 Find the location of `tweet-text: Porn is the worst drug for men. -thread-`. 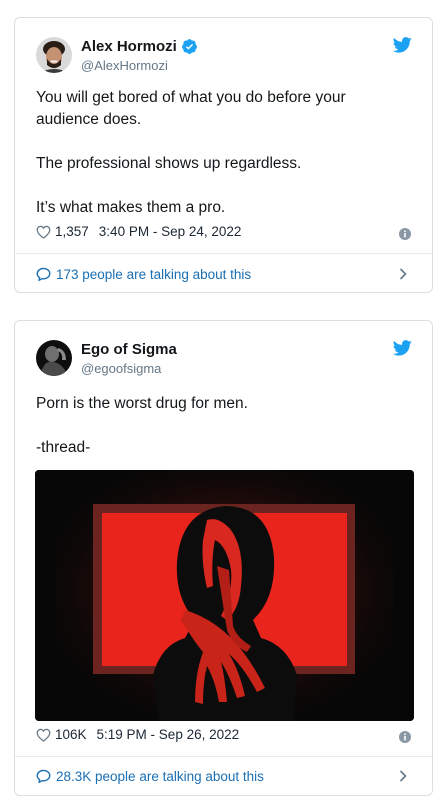

tweet-text: Porn is the worst drug for men. -thread- is located at coordinates (142, 425).